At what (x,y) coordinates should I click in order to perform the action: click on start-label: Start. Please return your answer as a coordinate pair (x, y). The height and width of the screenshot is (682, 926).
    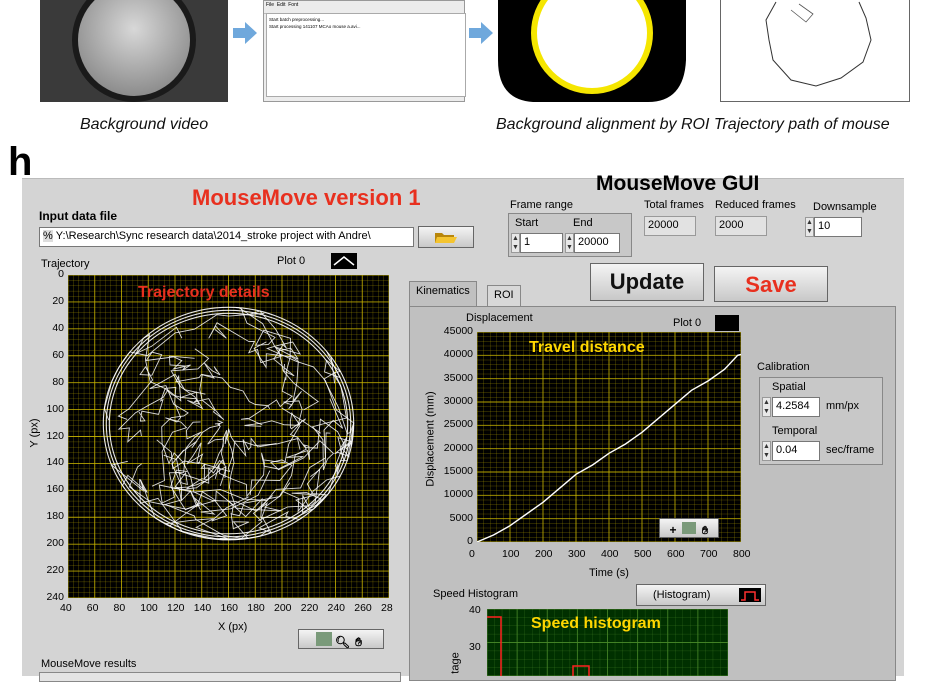
    Looking at the image, I should click on (527, 223).